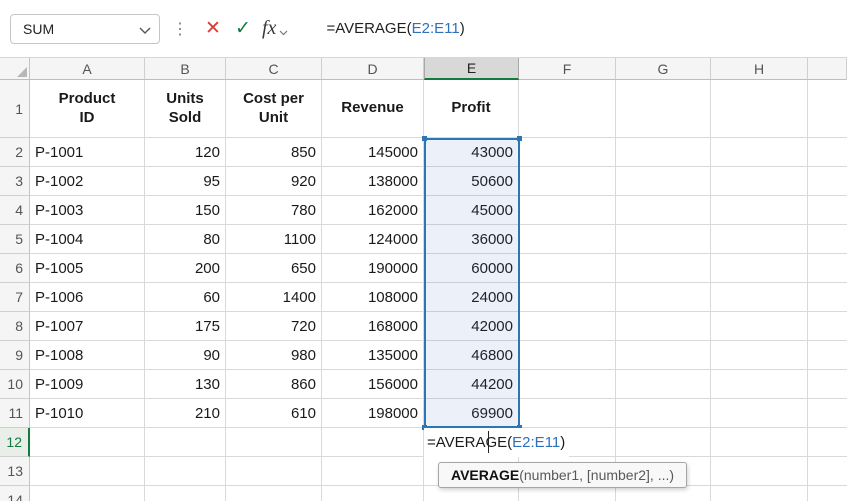 The height and width of the screenshot is (501, 847). What do you see at coordinates (180, 29) in the screenshot?
I see `drag-handle-icon: ⋮` at bounding box center [180, 29].